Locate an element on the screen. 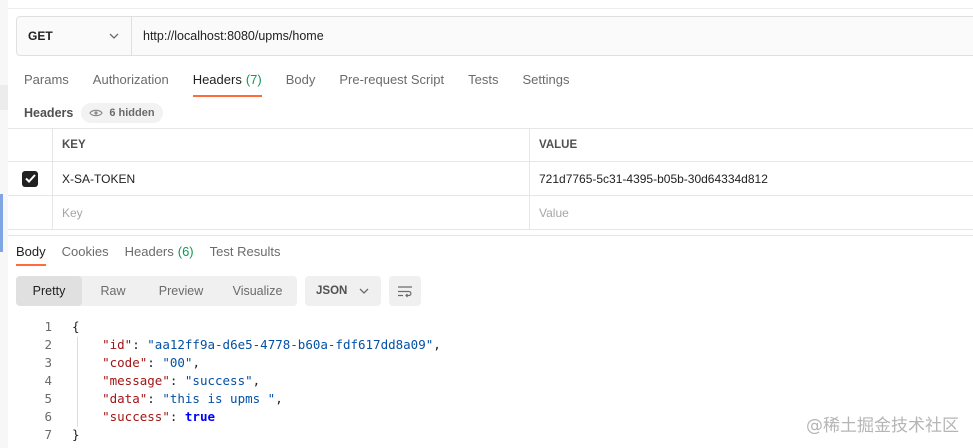 The height and width of the screenshot is (448, 973). line-number: 5 is located at coordinates (48, 398).